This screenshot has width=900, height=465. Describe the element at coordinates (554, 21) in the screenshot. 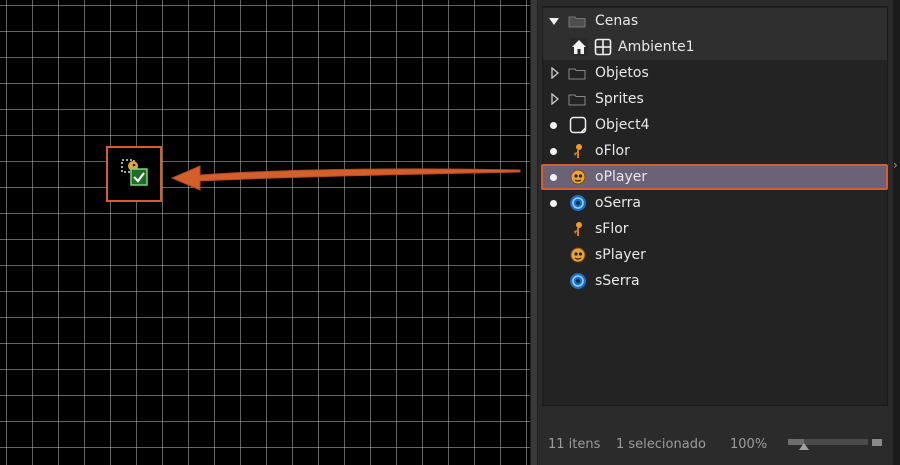

I see `expand-arrow-icon` at that location.